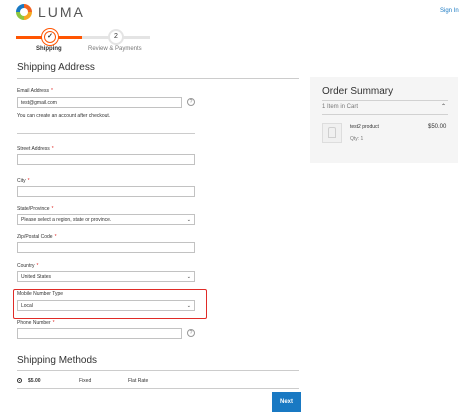 Image resolution: width=474 pixels, height=412 pixels. Describe the element at coordinates (138, 381) in the screenshot. I see `shipping-method: Flat Rate` at that location.